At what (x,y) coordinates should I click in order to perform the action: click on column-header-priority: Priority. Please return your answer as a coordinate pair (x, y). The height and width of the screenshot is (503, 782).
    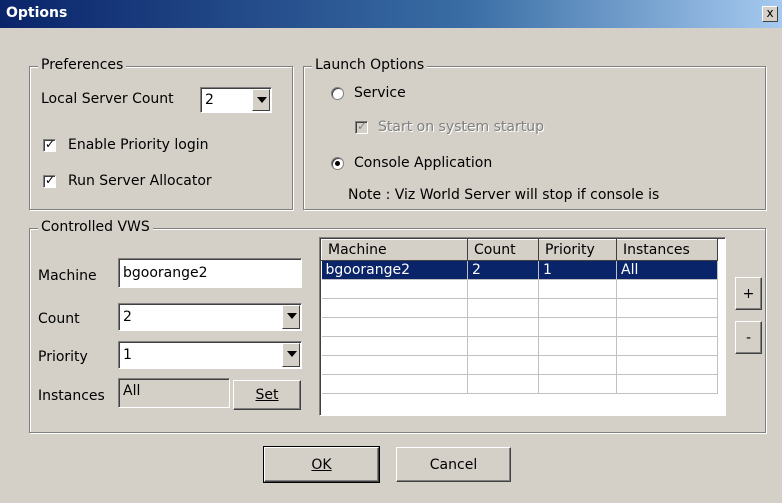
    Looking at the image, I should click on (577, 250).